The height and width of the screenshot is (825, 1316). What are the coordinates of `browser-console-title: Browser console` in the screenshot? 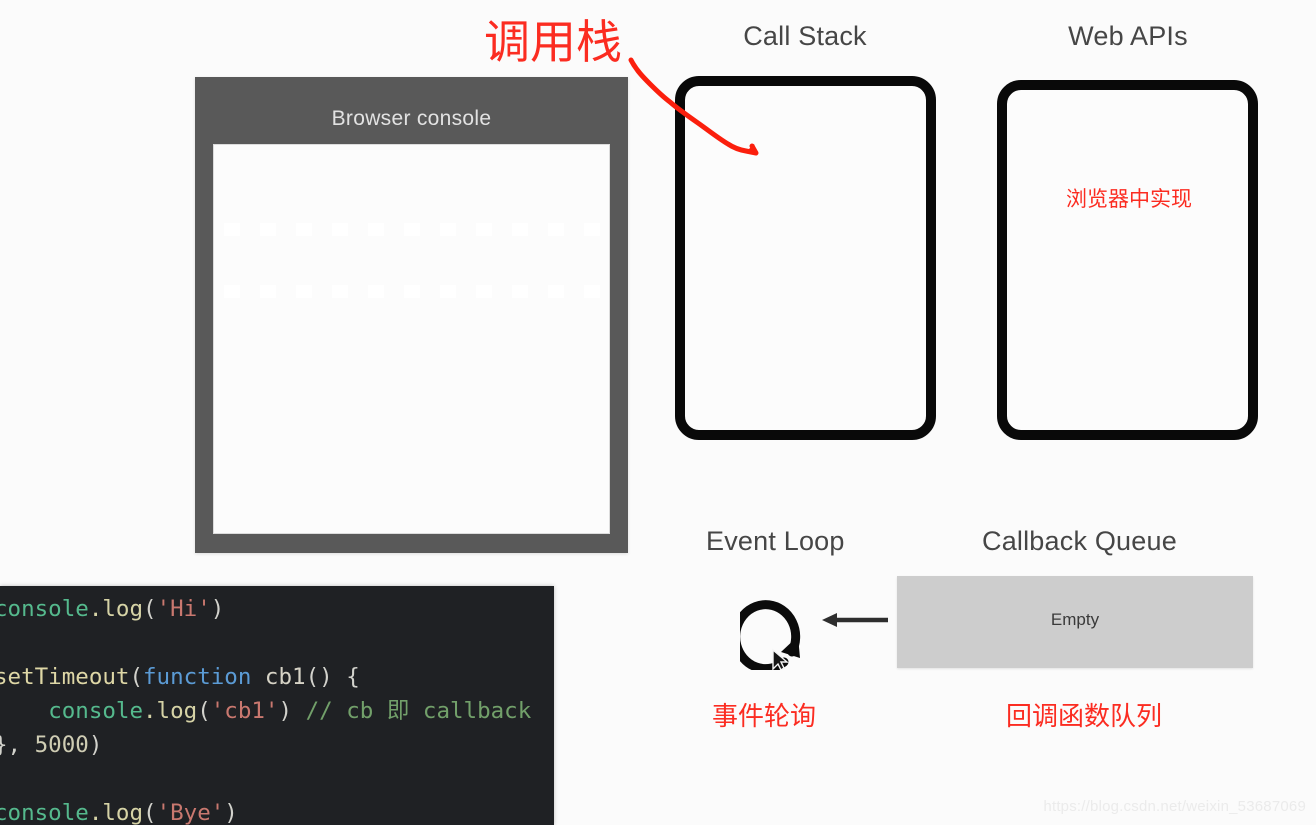 It's located at (411, 118).